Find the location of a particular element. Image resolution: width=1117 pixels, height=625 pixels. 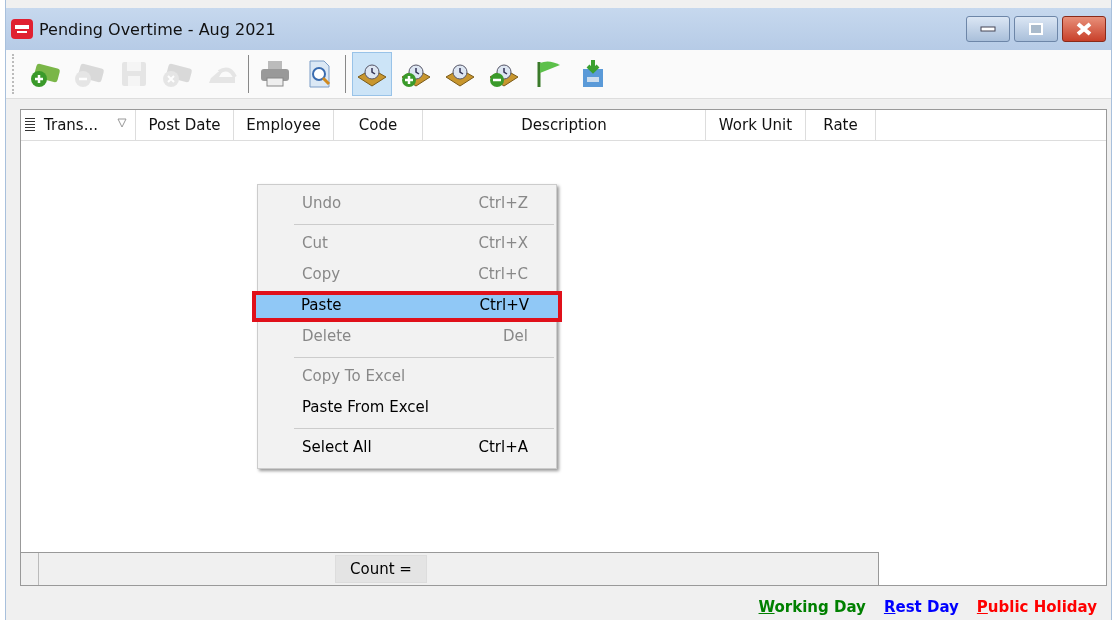

filter-icon is located at coordinates (122, 123).